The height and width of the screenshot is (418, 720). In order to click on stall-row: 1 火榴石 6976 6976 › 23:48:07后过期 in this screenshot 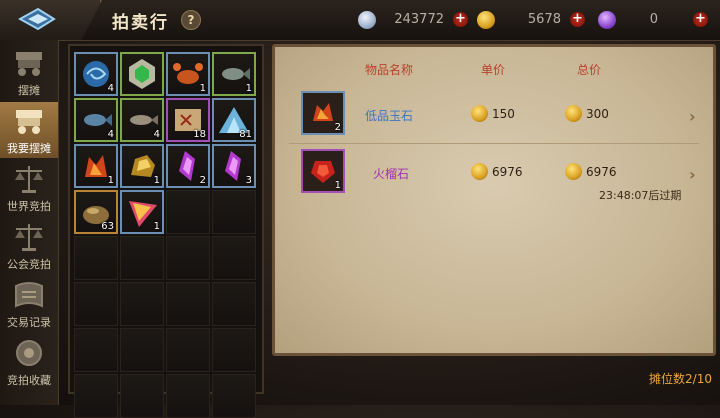, I will do `click(494, 175)`.